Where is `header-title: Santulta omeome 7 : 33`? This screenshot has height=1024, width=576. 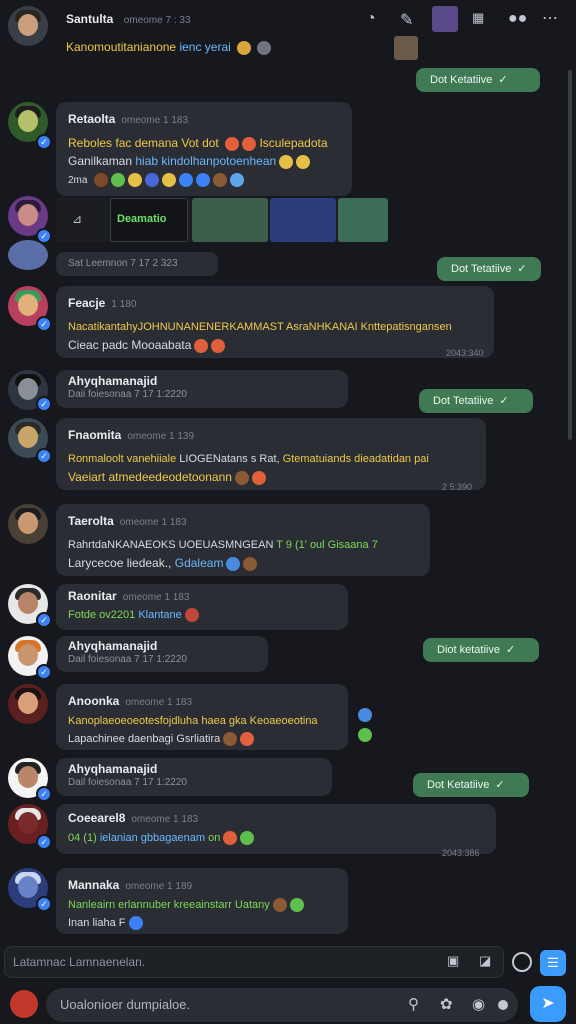 header-title: Santulta omeome 7 : 33 is located at coordinates (128, 19).